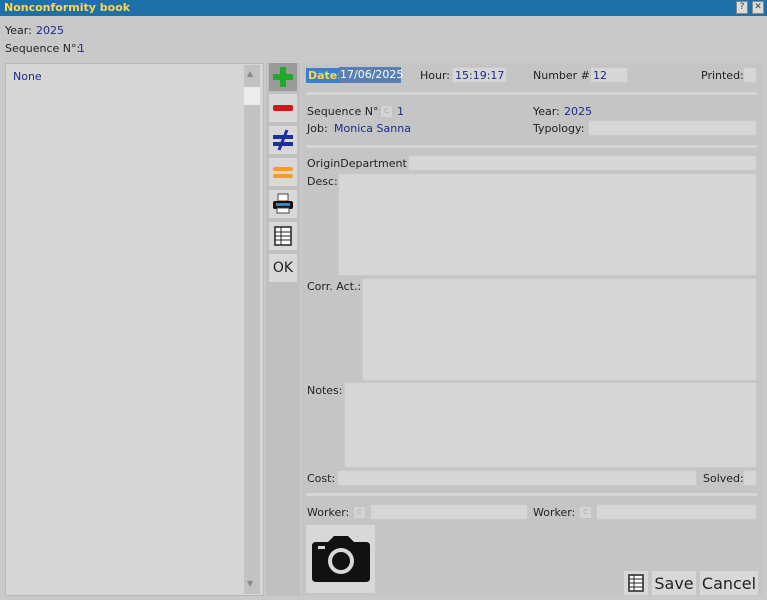 The width and height of the screenshot is (767, 600). Describe the element at coordinates (546, 111) in the screenshot. I see `year-label: Year:` at that location.